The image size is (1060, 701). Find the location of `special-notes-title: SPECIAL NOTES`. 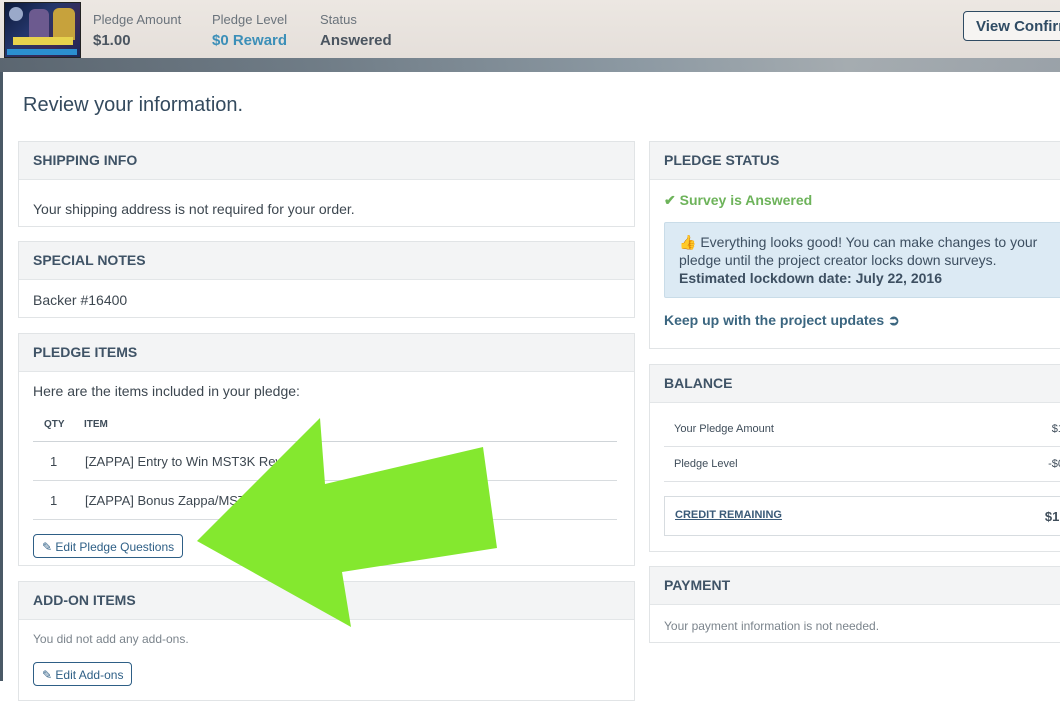

special-notes-title: SPECIAL NOTES is located at coordinates (326, 261).